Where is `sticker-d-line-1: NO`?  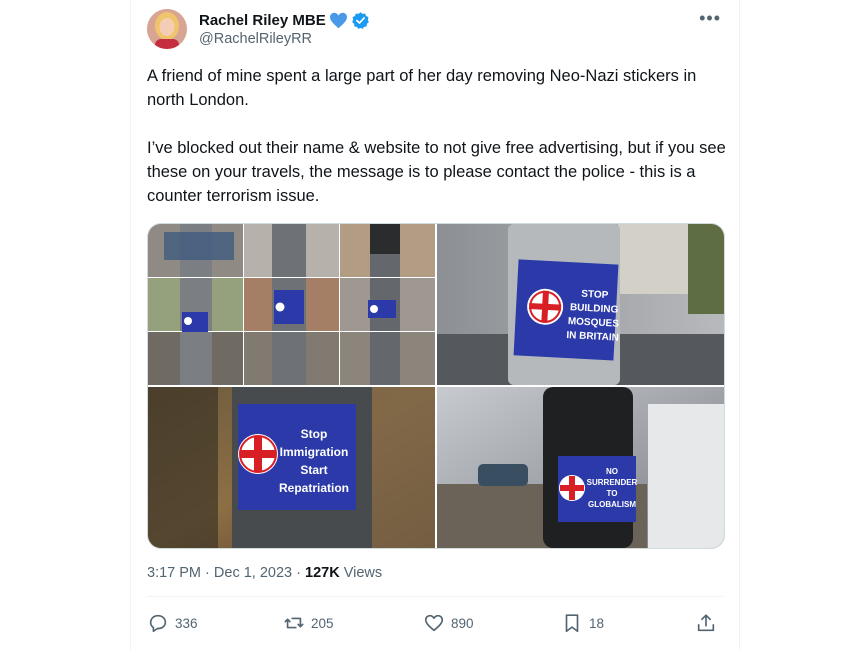 sticker-d-line-1: NO is located at coordinates (612, 471).